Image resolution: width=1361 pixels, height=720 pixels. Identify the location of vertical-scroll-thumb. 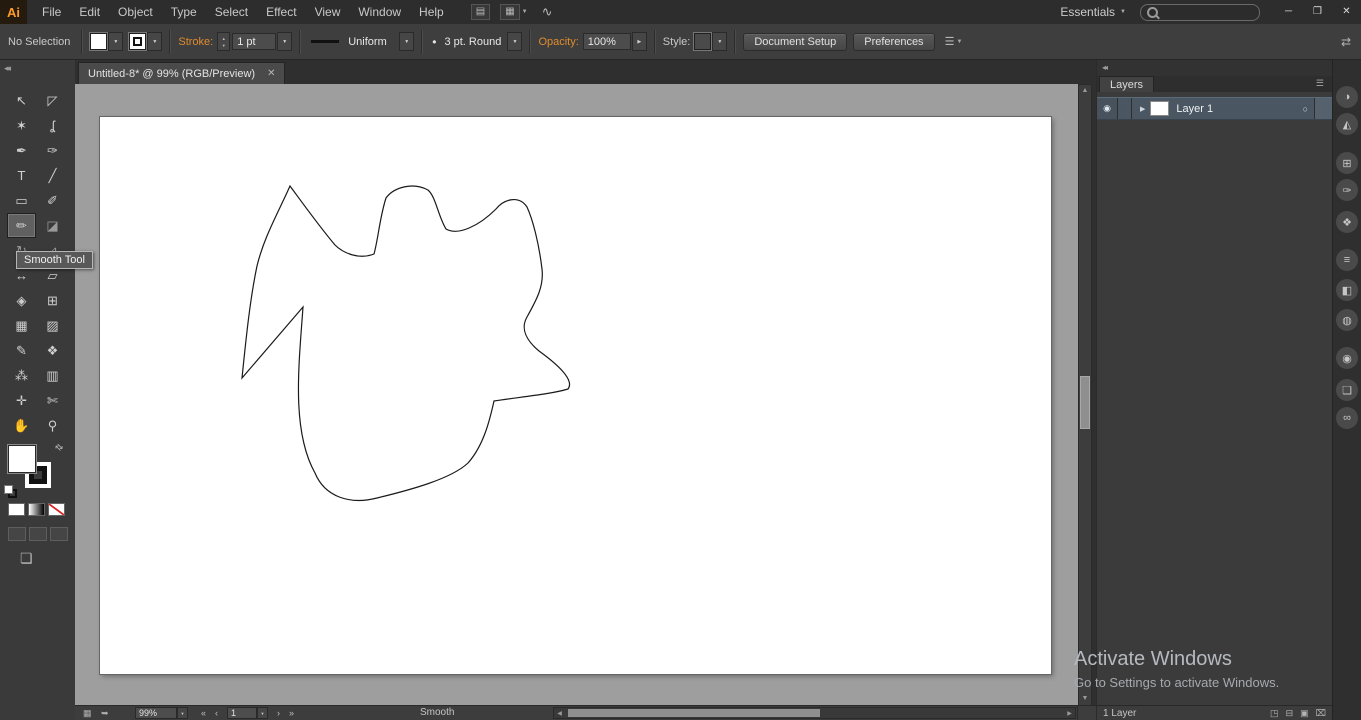
(1085, 402).